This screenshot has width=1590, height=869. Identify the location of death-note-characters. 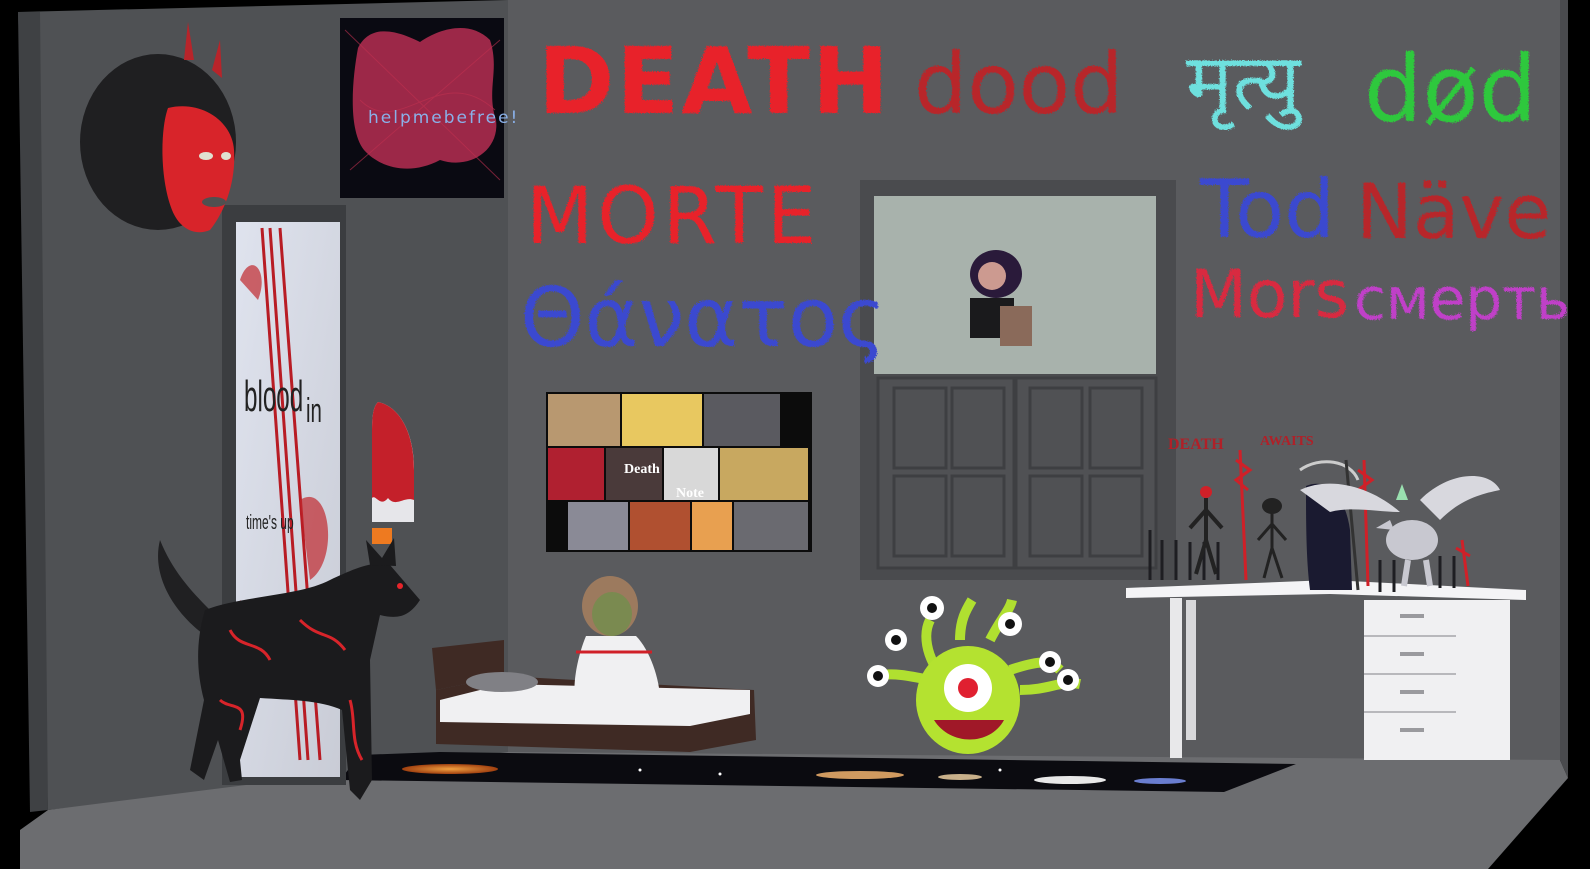
(678, 472).